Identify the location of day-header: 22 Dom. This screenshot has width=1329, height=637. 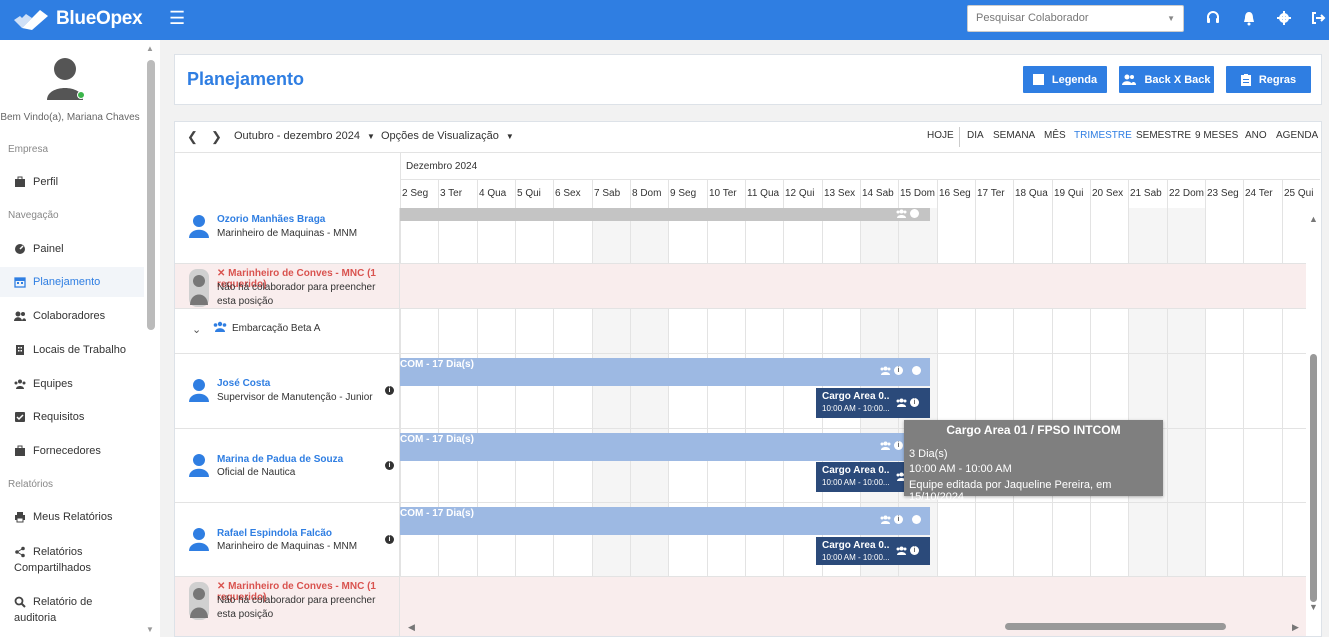
(1186, 194).